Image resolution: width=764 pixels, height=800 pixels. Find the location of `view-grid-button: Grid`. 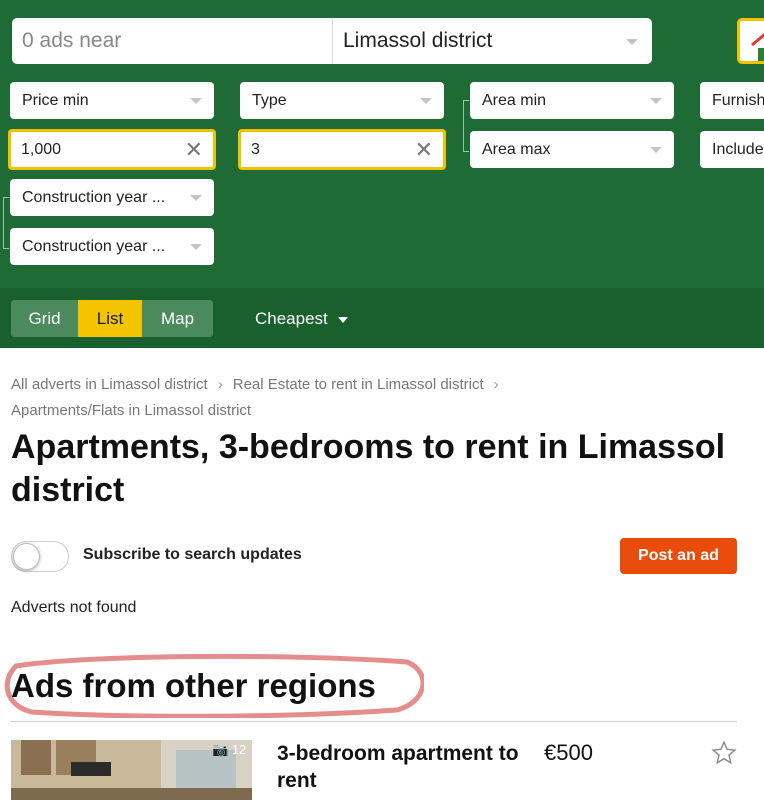

view-grid-button: Grid is located at coordinates (44, 318).